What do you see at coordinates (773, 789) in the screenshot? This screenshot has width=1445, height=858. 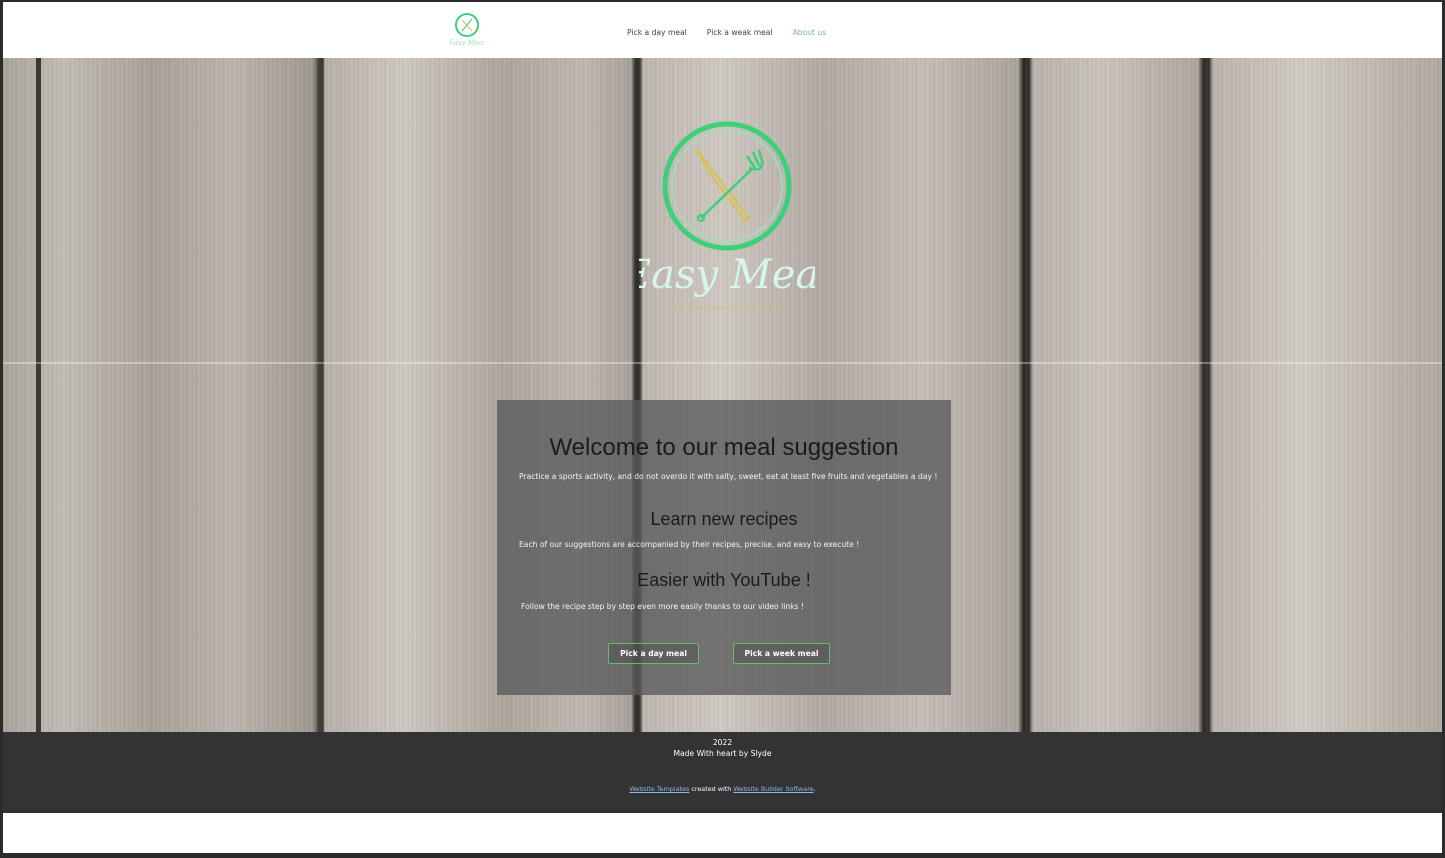 I see `website-builder-link: Website Builder Software` at bounding box center [773, 789].